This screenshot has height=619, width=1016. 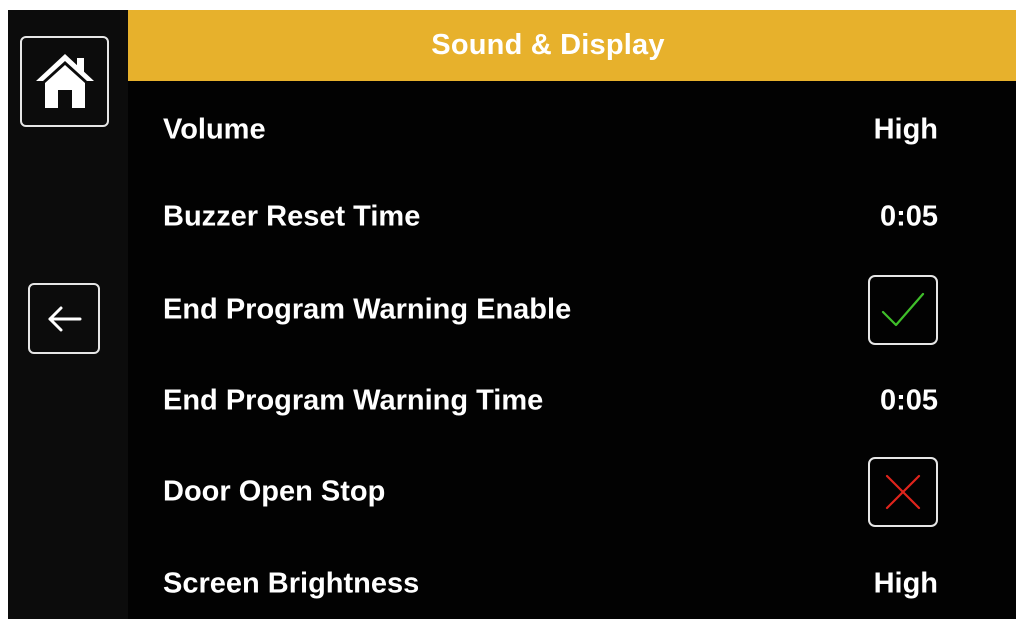 What do you see at coordinates (572, 492) in the screenshot?
I see `setting-row-door-open-stop: Door Open Stop` at bounding box center [572, 492].